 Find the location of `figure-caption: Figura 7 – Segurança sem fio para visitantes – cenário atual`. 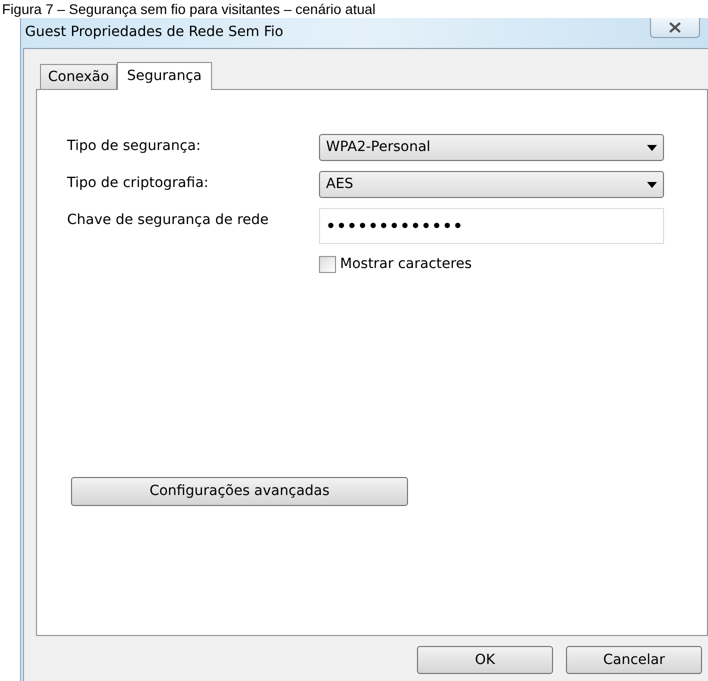

figure-caption: Figura 7 – Segurança sem fio para visitantes – cenário atual is located at coordinates (189, 9).